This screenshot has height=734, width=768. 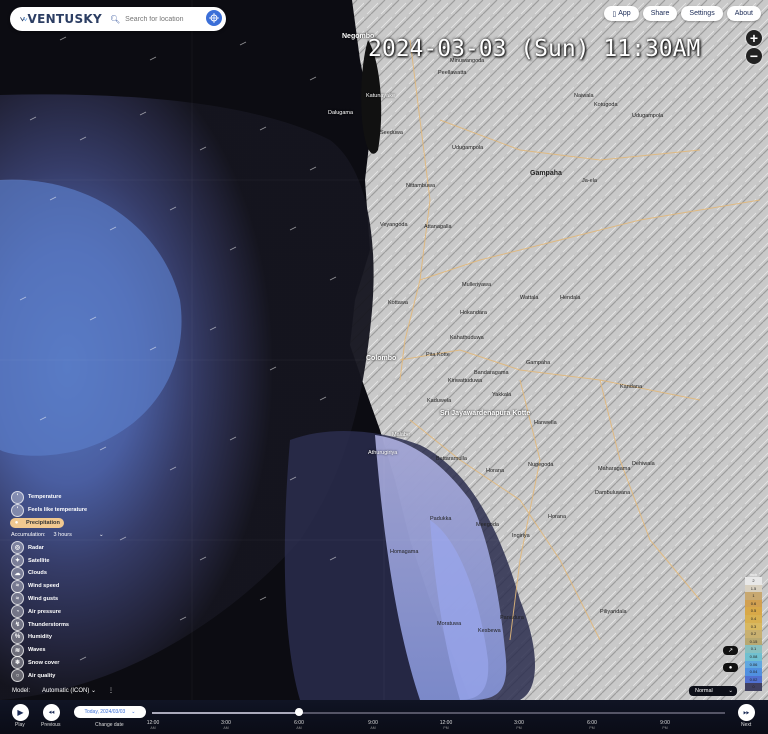 I want to click on timeline-handle, so click(x=299, y=712).